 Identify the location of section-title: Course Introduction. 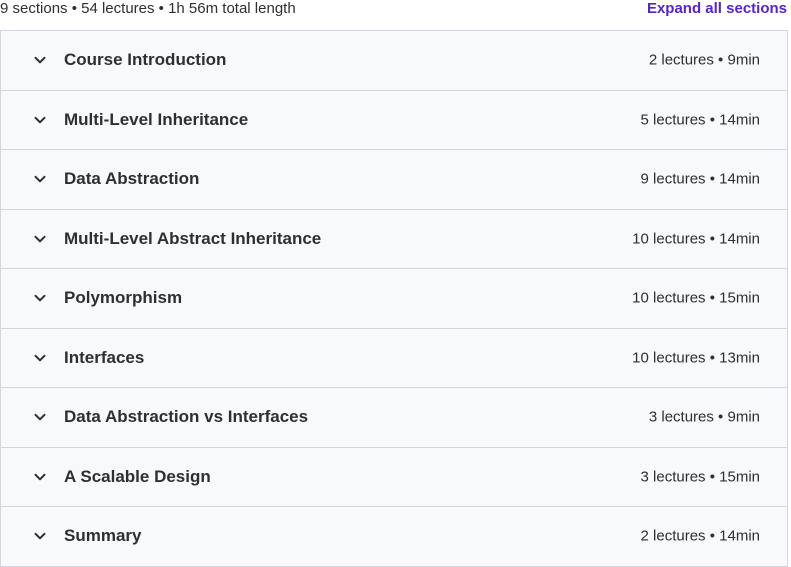
(145, 60).